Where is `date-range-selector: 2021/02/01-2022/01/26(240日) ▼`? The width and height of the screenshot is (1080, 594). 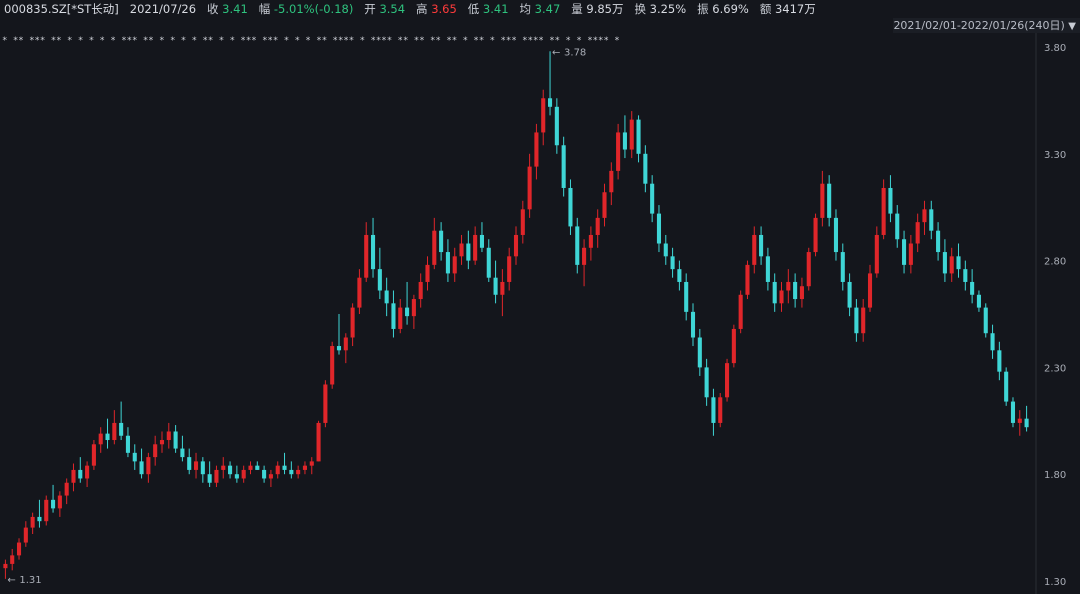 date-range-selector: 2021/02/01-2022/01/26(240日) ▼ is located at coordinates (986, 25).